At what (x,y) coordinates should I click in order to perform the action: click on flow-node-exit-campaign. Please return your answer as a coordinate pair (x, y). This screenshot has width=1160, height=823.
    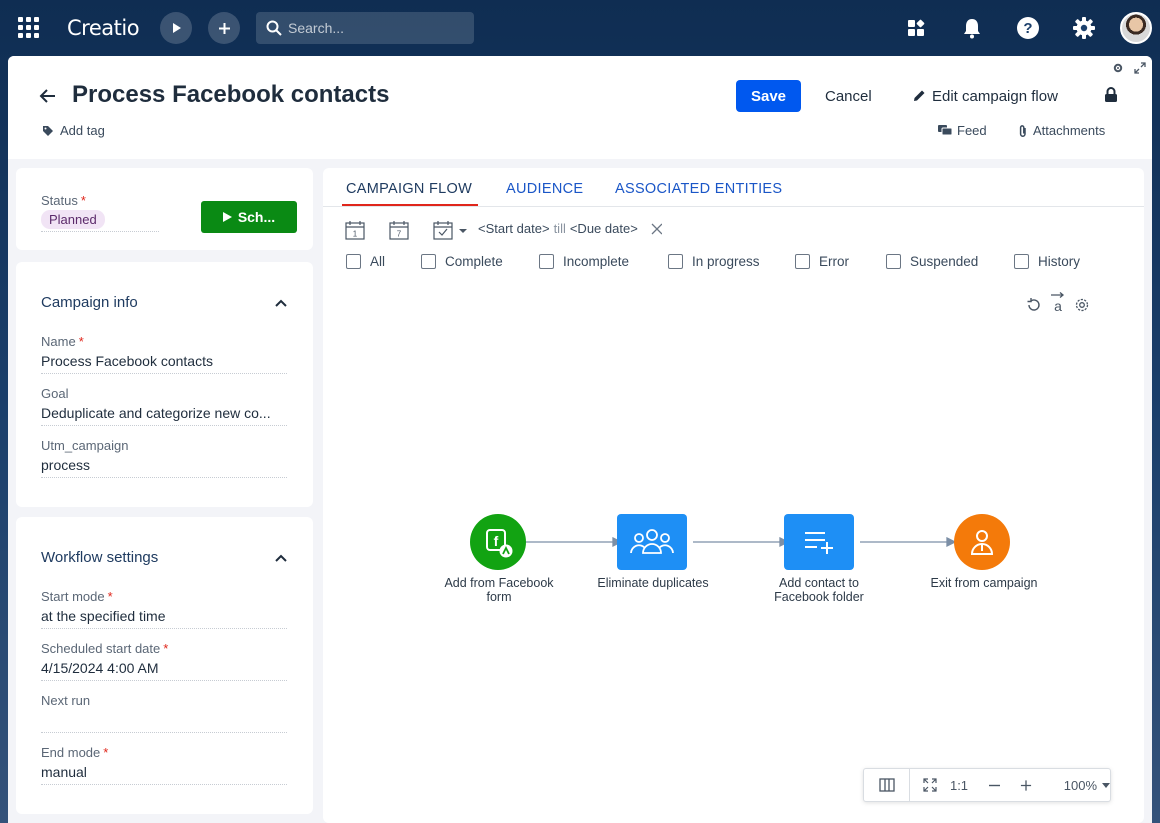
    Looking at the image, I should click on (982, 542).